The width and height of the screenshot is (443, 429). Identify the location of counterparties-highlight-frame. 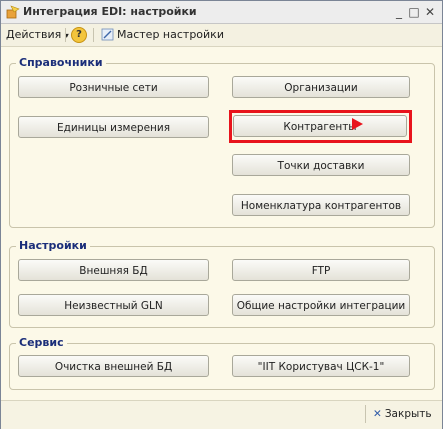
(320, 126).